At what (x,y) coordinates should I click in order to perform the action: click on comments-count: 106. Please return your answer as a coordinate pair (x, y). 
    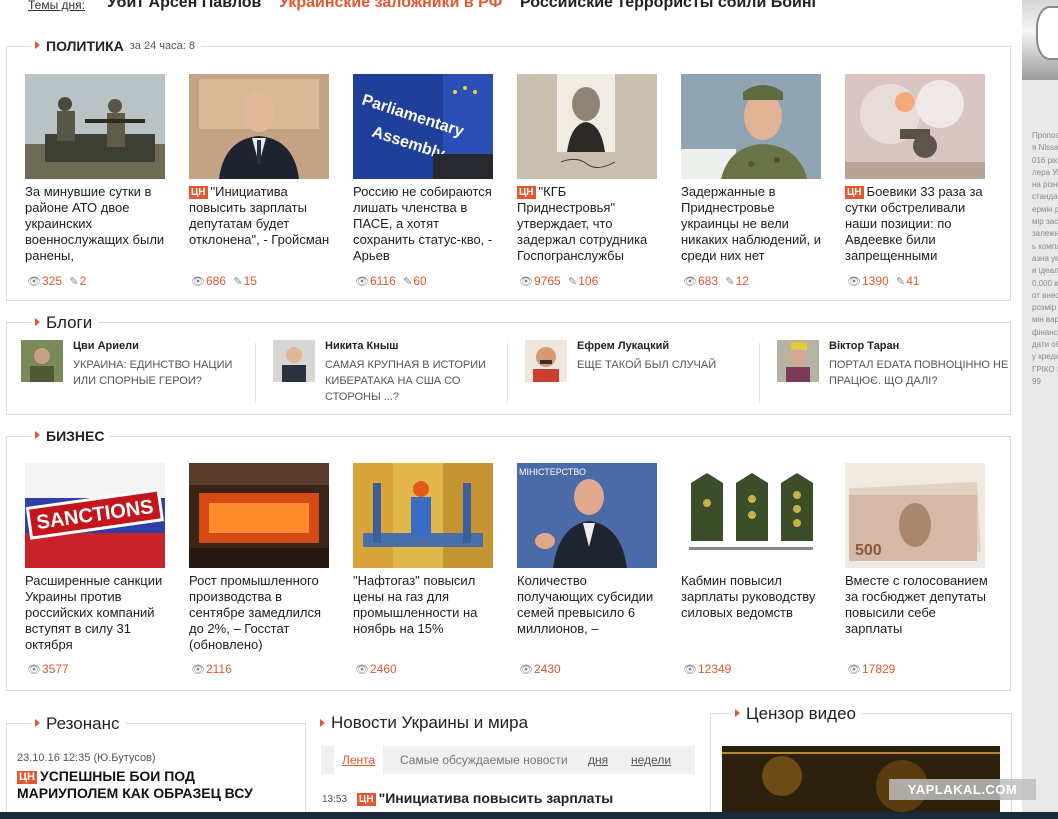
    Looking at the image, I should click on (588, 281).